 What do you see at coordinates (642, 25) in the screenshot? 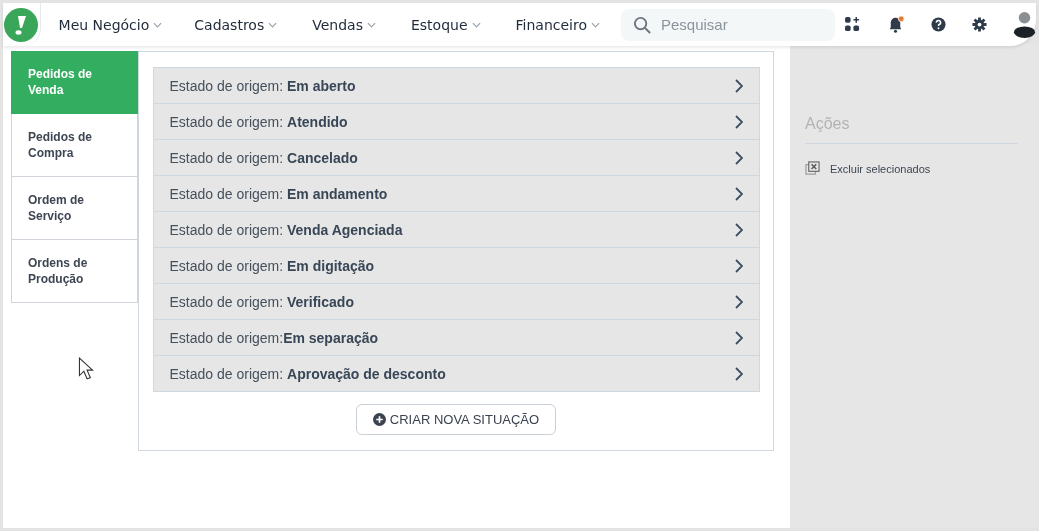
I see `search-icon` at bounding box center [642, 25].